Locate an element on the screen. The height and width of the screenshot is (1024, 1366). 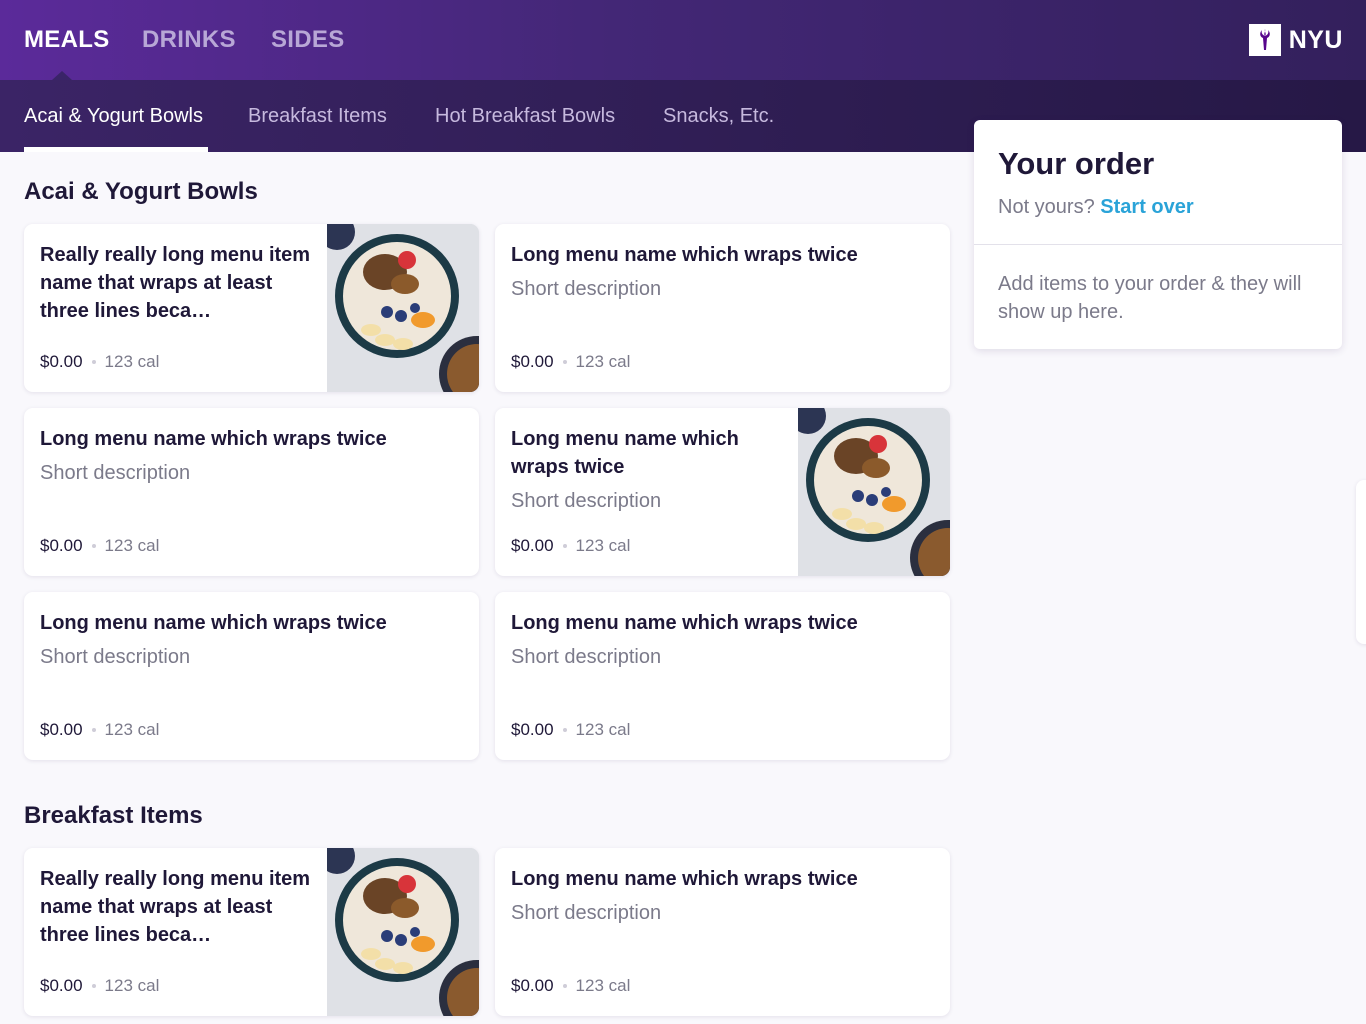
torch-icon is located at coordinates (1264, 40).